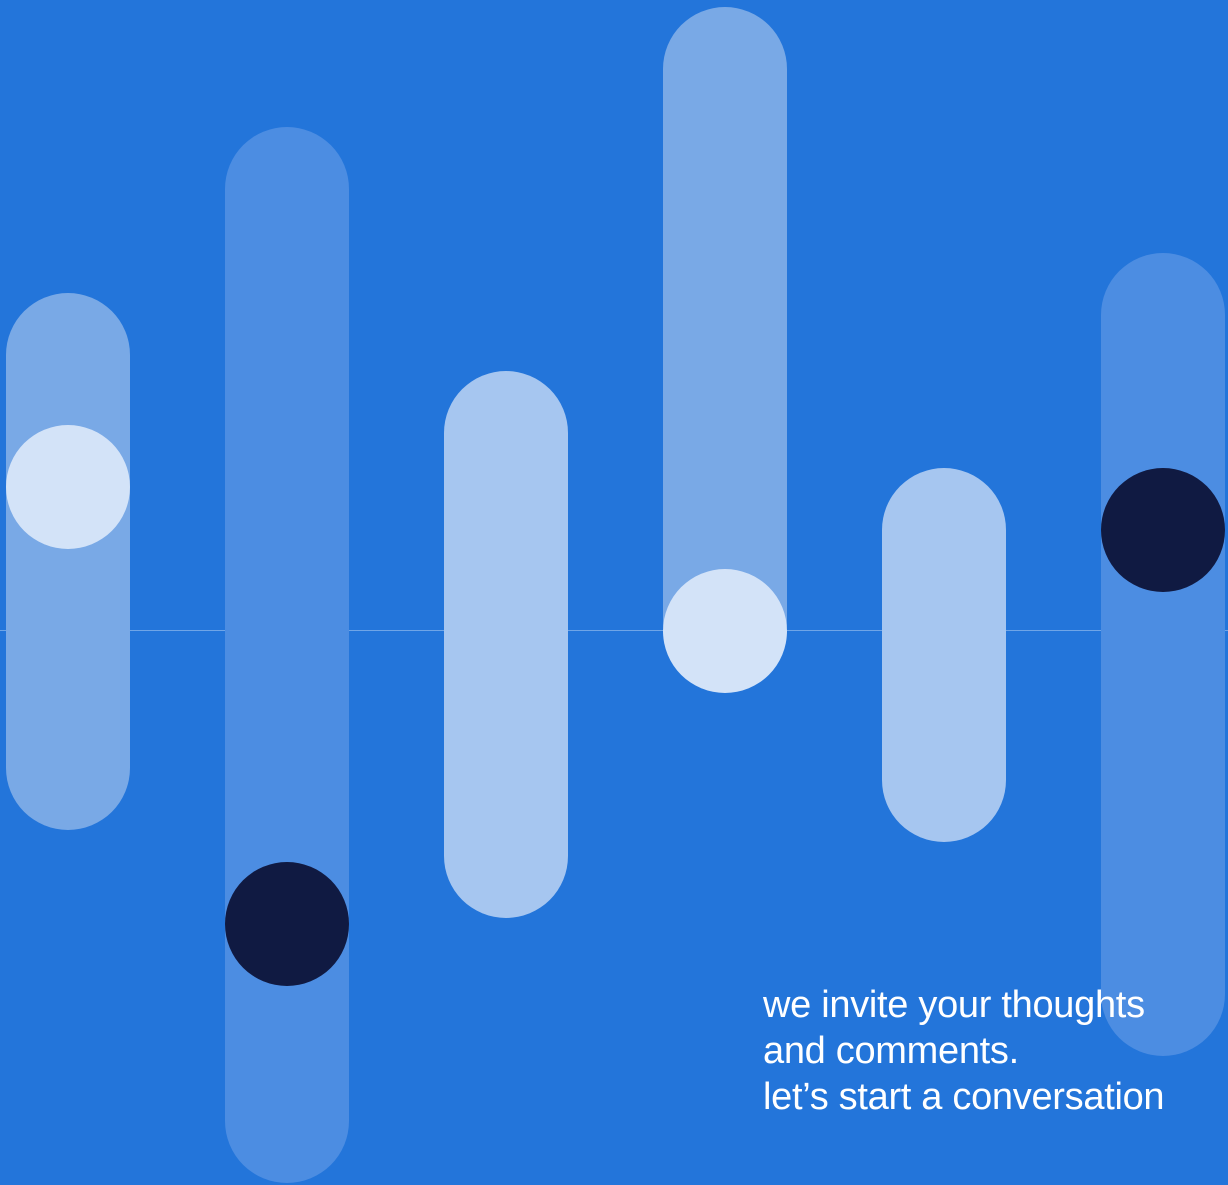 The height and width of the screenshot is (1185, 1228). What do you see at coordinates (954, 1005) in the screenshot?
I see `message-line-1: we invite your thoughts` at bounding box center [954, 1005].